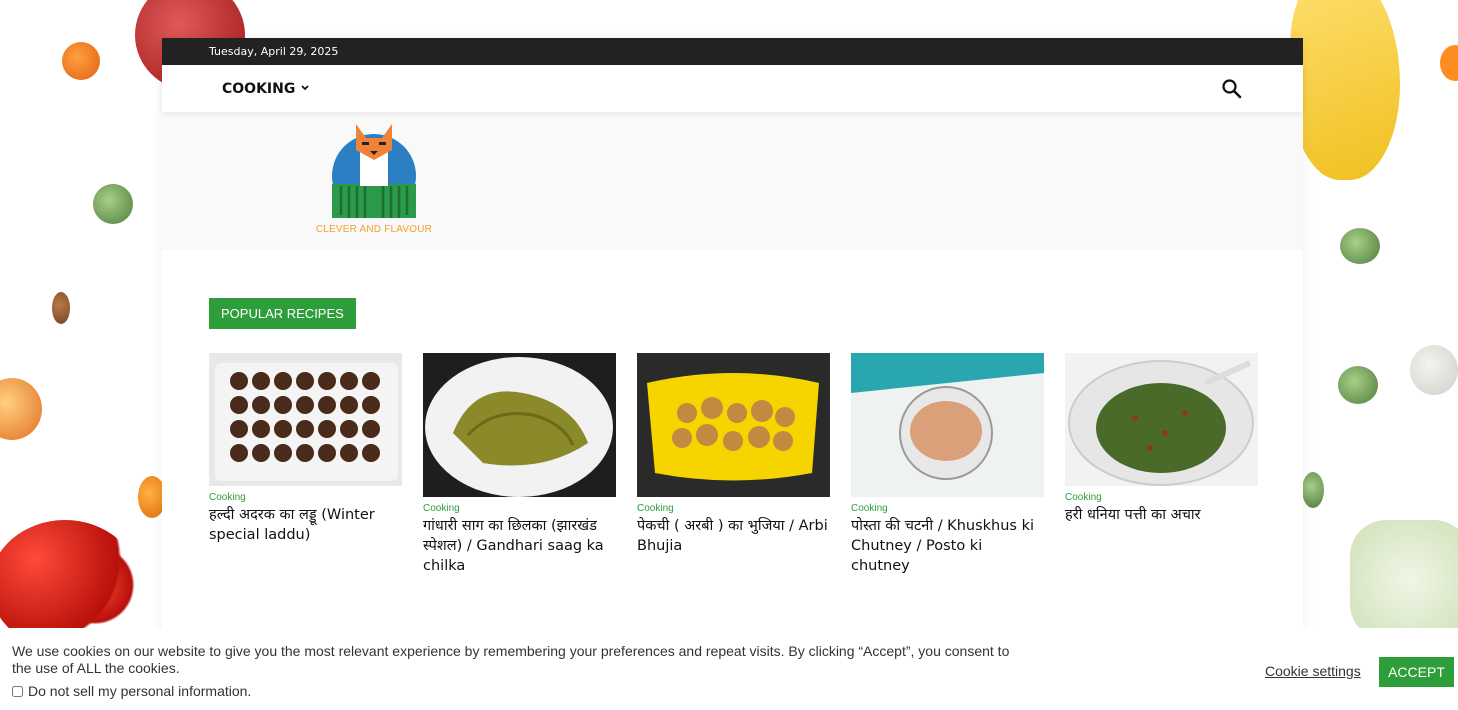  I want to click on almond-image, so click(61, 308).